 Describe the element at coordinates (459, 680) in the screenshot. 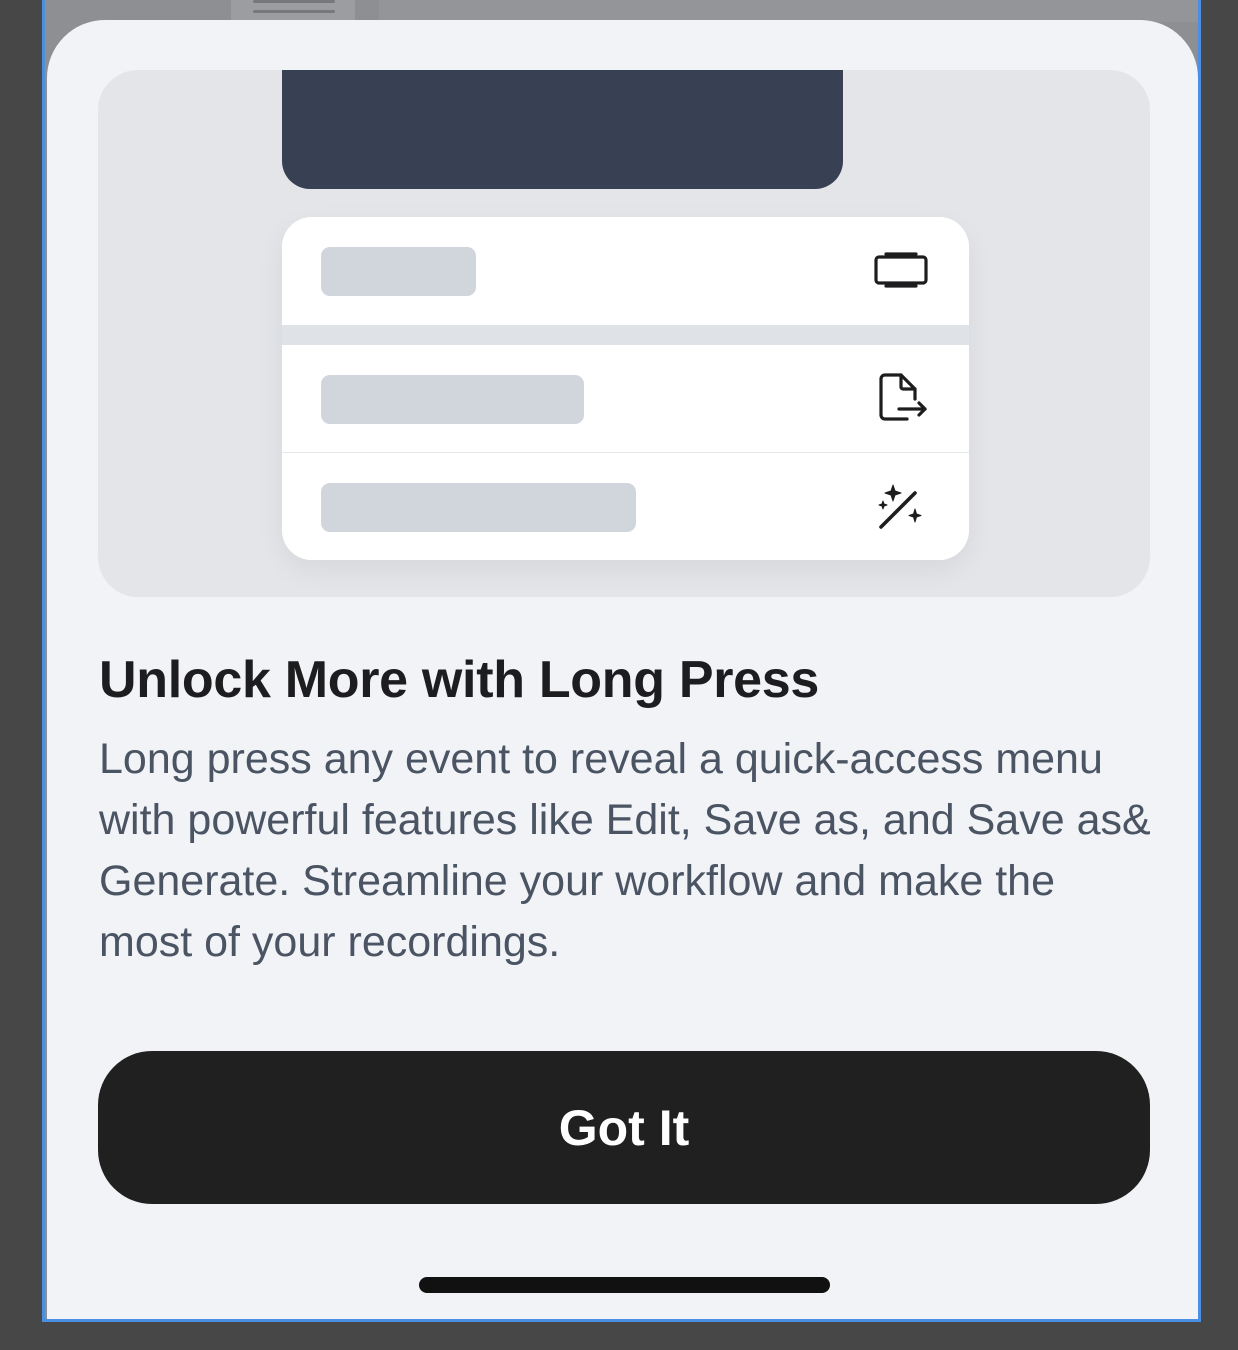

I see `sheet-title: Unlock More with Long Press` at that location.